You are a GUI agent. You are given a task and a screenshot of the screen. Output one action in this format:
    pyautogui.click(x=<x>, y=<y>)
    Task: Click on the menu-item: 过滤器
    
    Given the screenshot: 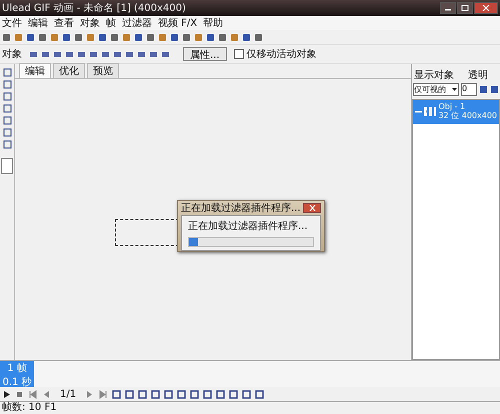 What is the action you would take?
    pyautogui.click(x=137, y=23)
    